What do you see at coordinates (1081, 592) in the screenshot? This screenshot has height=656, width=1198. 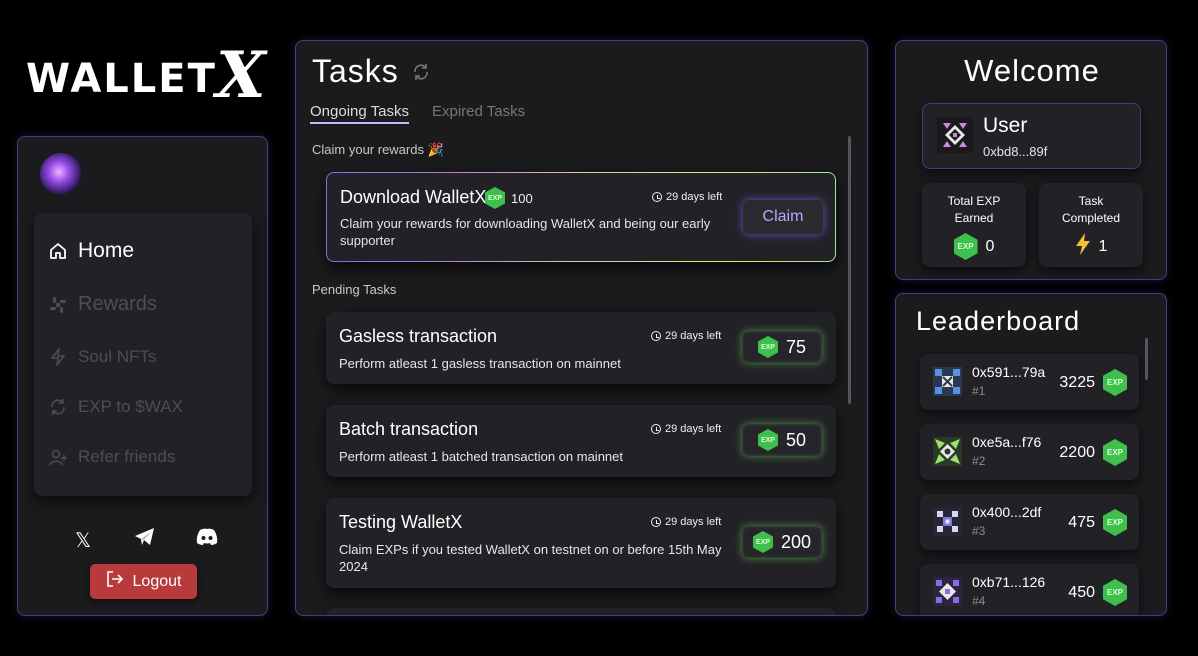 I see `score-value: 450` at bounding box center [1081, 592].